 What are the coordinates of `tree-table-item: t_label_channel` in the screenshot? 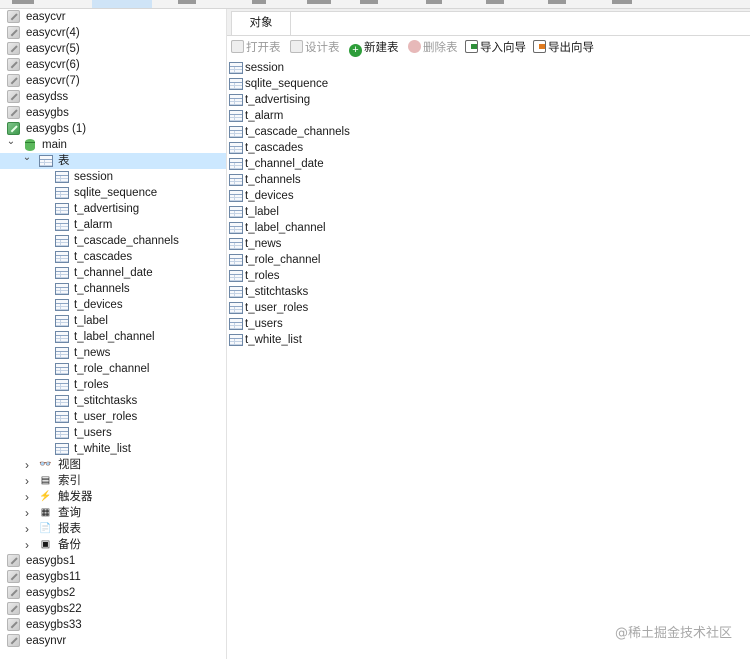 It's located at (113, 337).